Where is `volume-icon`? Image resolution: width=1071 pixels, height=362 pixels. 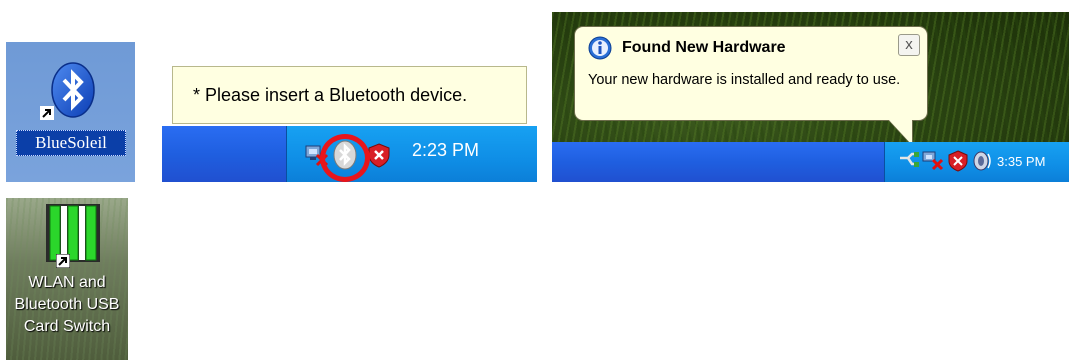 volume-icon is located at coordinates (982, 163).